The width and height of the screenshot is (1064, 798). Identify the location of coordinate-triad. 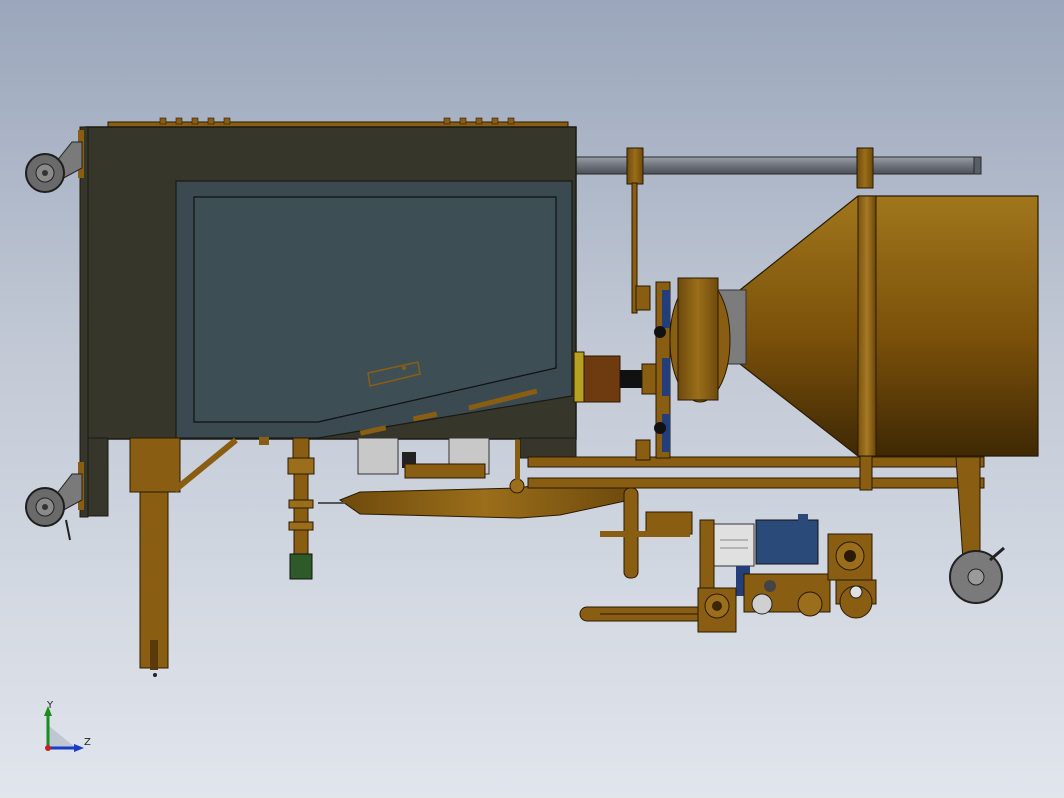
(64, 729).